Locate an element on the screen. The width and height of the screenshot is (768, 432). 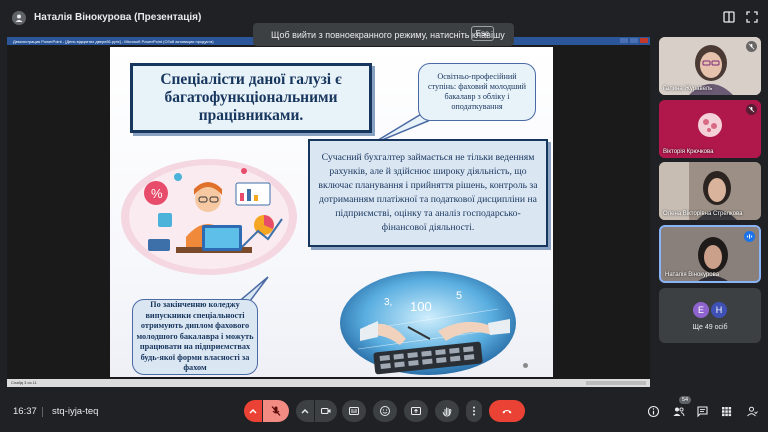
audio-options-button is located at coordinates (253, 411).